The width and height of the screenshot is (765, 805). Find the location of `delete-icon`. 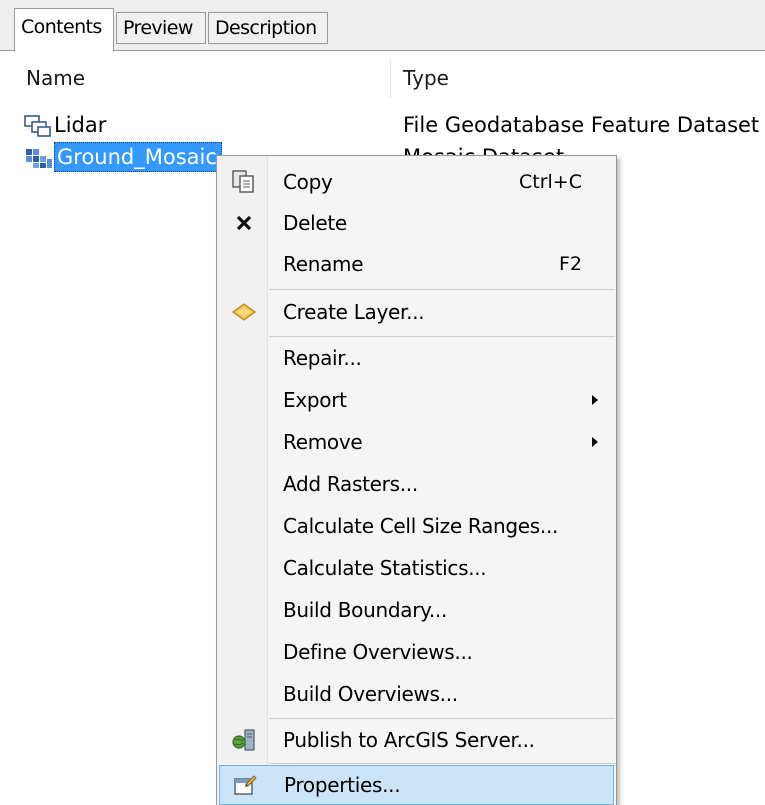

delete-icon is located at coordinates (244, 223).